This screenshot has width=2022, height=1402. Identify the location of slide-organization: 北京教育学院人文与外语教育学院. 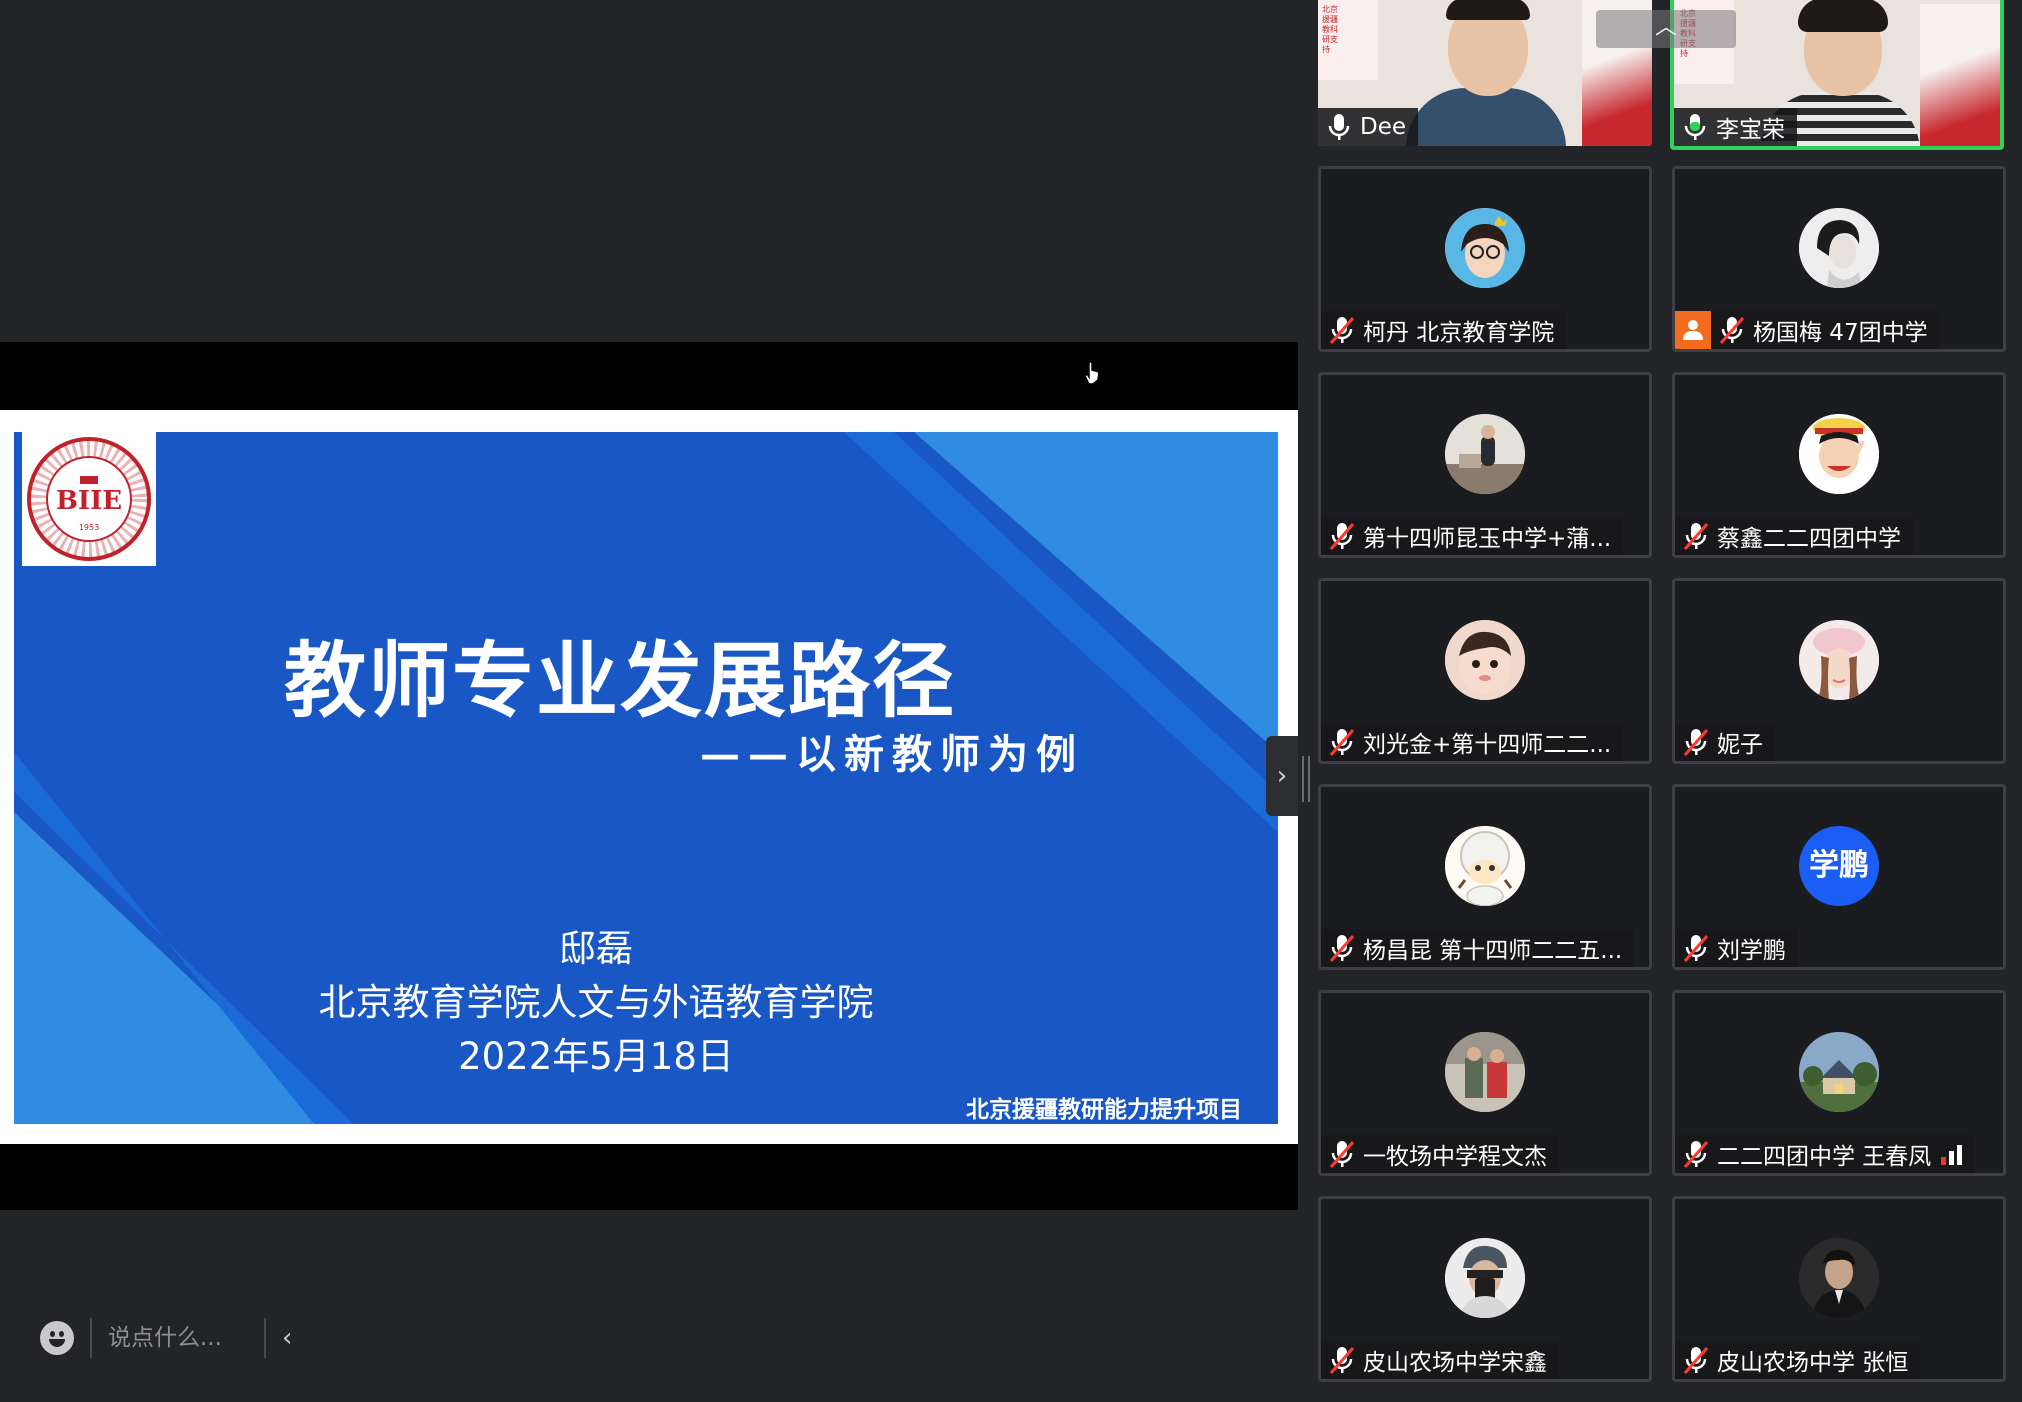
(596, 1002).